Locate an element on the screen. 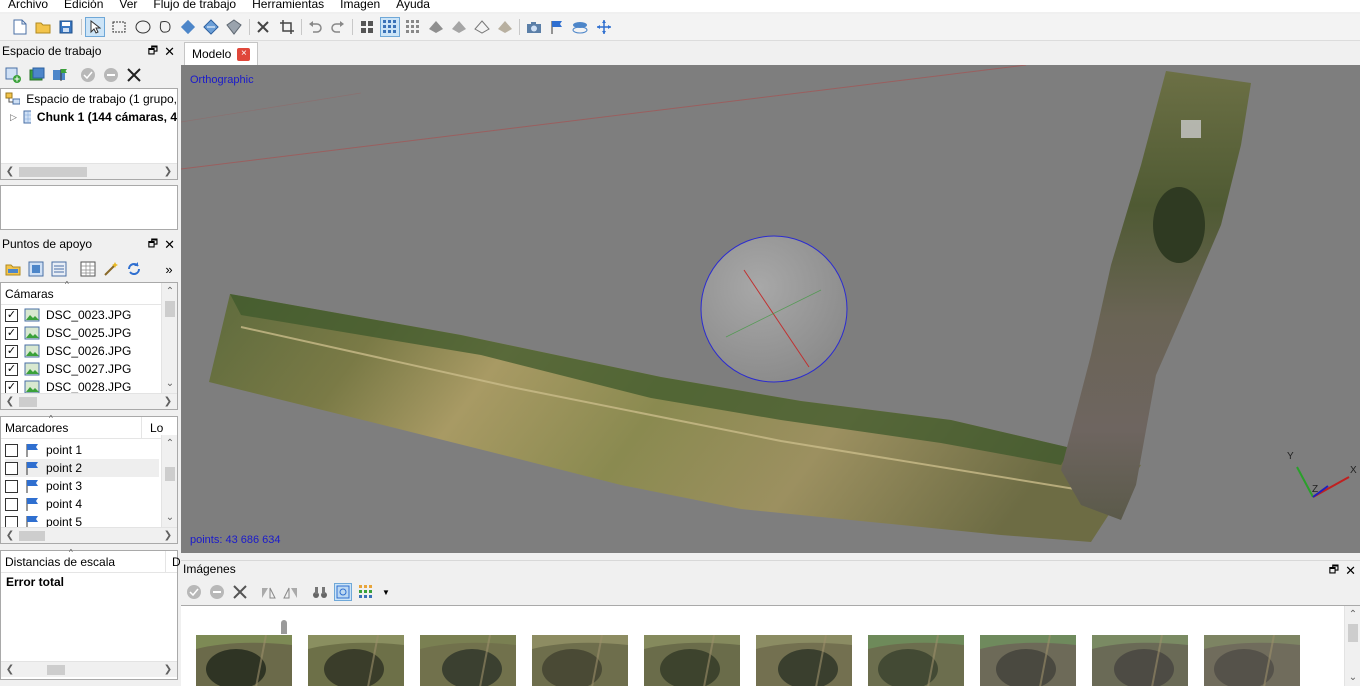 Image resolution: width=1360 pixels, height=686 pixels. add-chunk-icon is located at coordinates (13, 75).